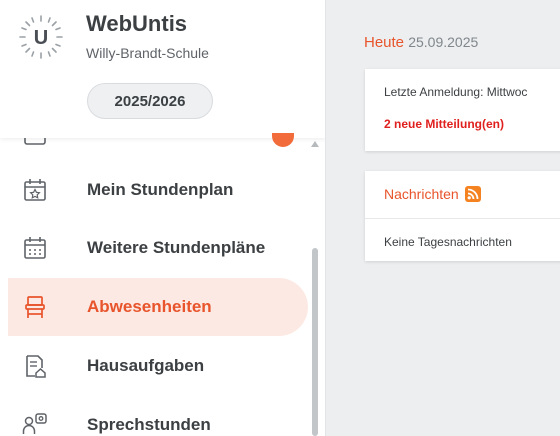 The height and width of the screenshot is (436, 560). Describe the element at coordinates (146, 365) in the screenshot. I see `sidebar-item-label: Hausaufgaben` at that location.